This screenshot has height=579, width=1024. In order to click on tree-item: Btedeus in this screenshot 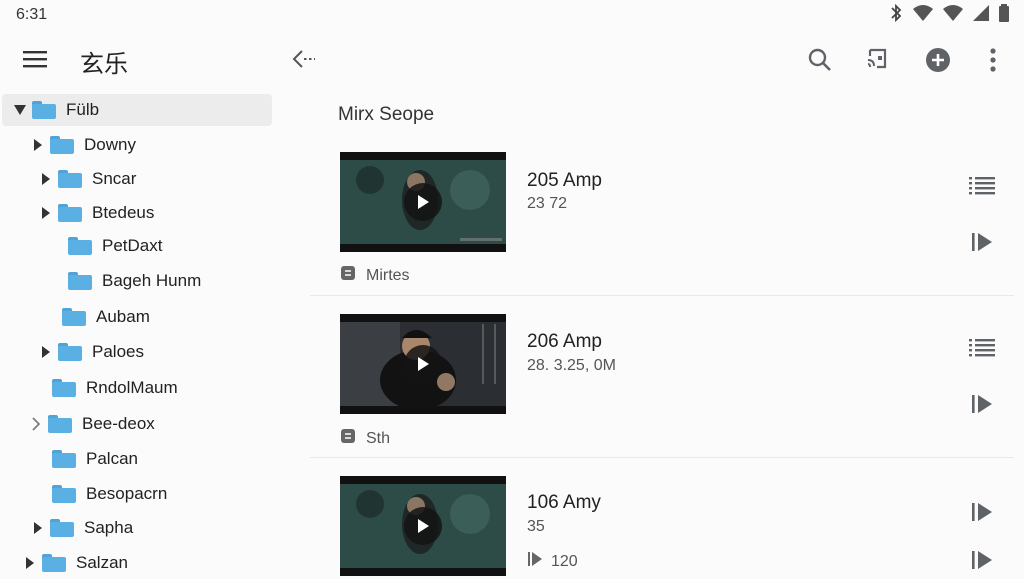, I will do `click(96, 213)`.